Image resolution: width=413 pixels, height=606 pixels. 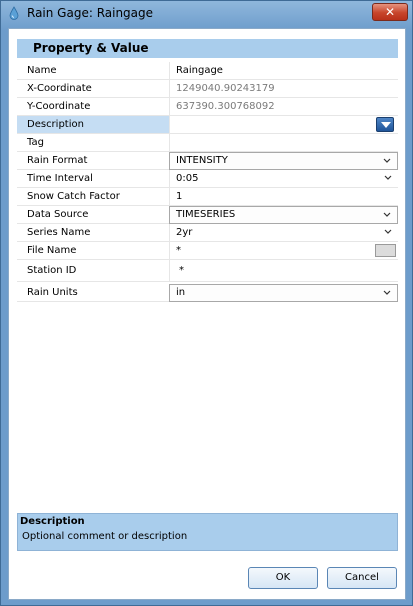 I want to click on ok-button: OK, so click(x=283, y=578).